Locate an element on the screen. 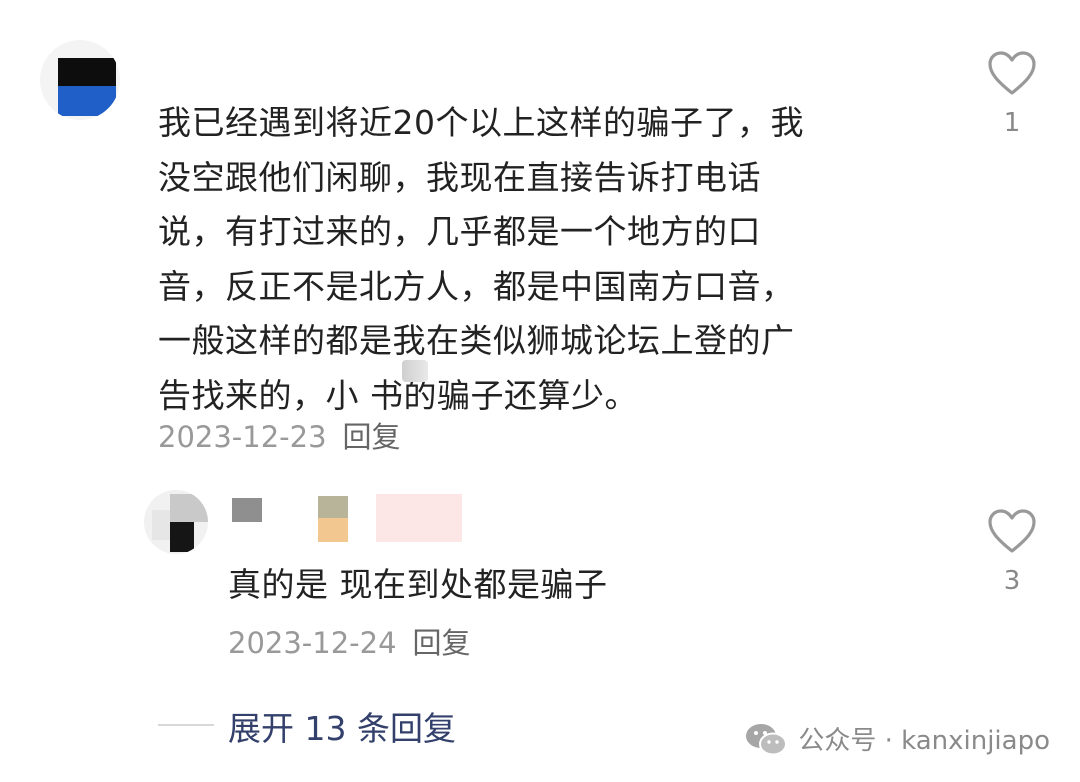 This screenshot has width=1080, height=782. like-count: 1 is located at coordinates (1012, 123).